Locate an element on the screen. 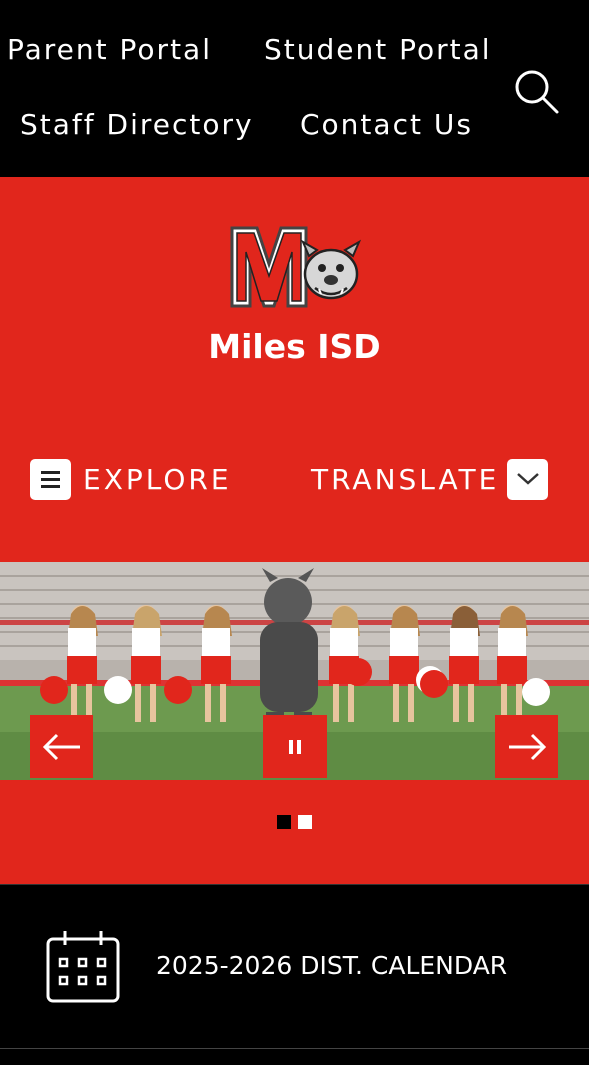 This screenshot has width=600, height=1065. miles-bulldog-logo is located at coordinates (296, 267).